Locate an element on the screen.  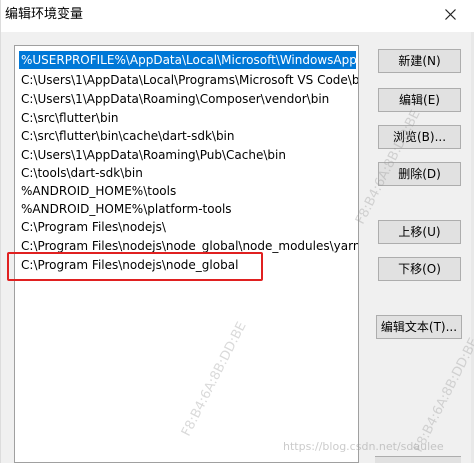
new-button: 新建(N) is located at coordinates (419, 61).